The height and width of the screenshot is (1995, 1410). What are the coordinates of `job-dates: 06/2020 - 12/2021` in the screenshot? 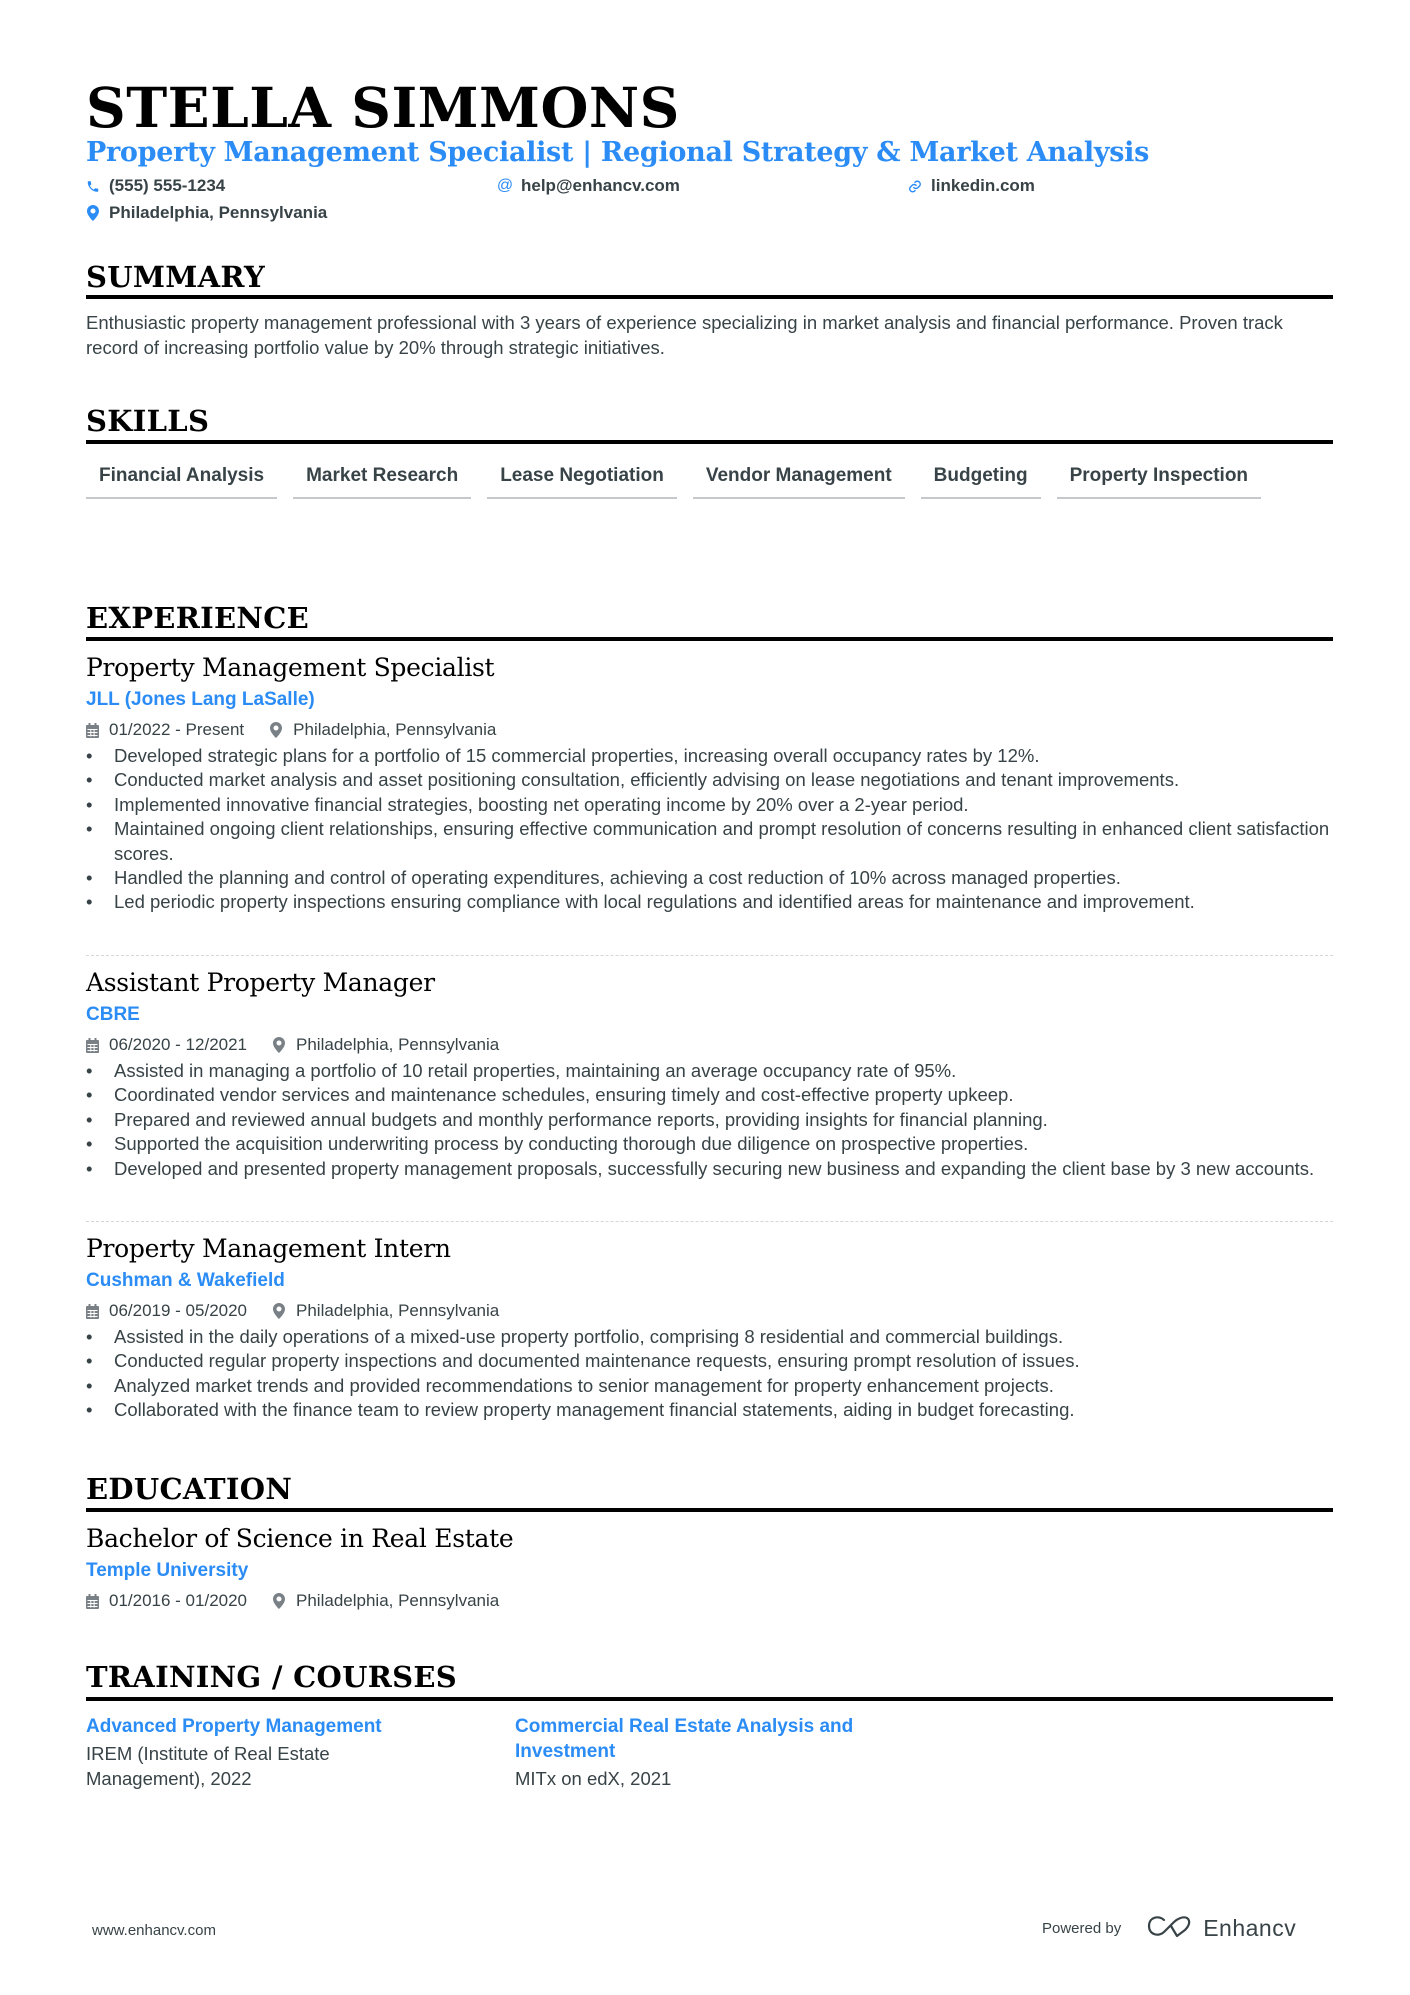 It's located at (178, 1044).